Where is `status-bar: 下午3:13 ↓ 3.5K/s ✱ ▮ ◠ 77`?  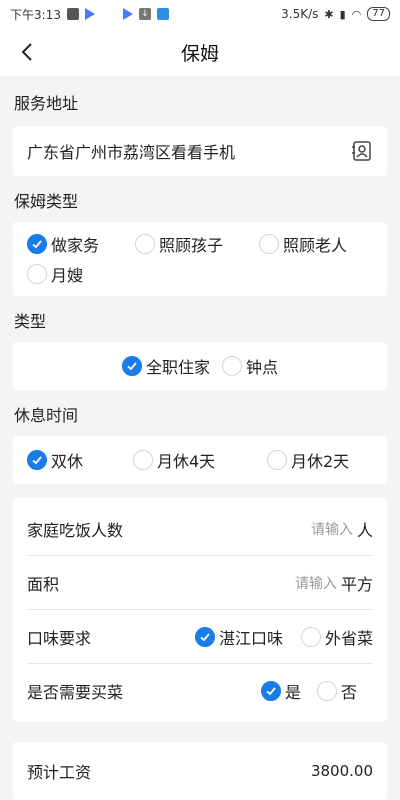 status-bar: 下午3:13 ↓ 3.5K/s ✱ ▮ ◠ 77 is located at coordinates (200, 14).